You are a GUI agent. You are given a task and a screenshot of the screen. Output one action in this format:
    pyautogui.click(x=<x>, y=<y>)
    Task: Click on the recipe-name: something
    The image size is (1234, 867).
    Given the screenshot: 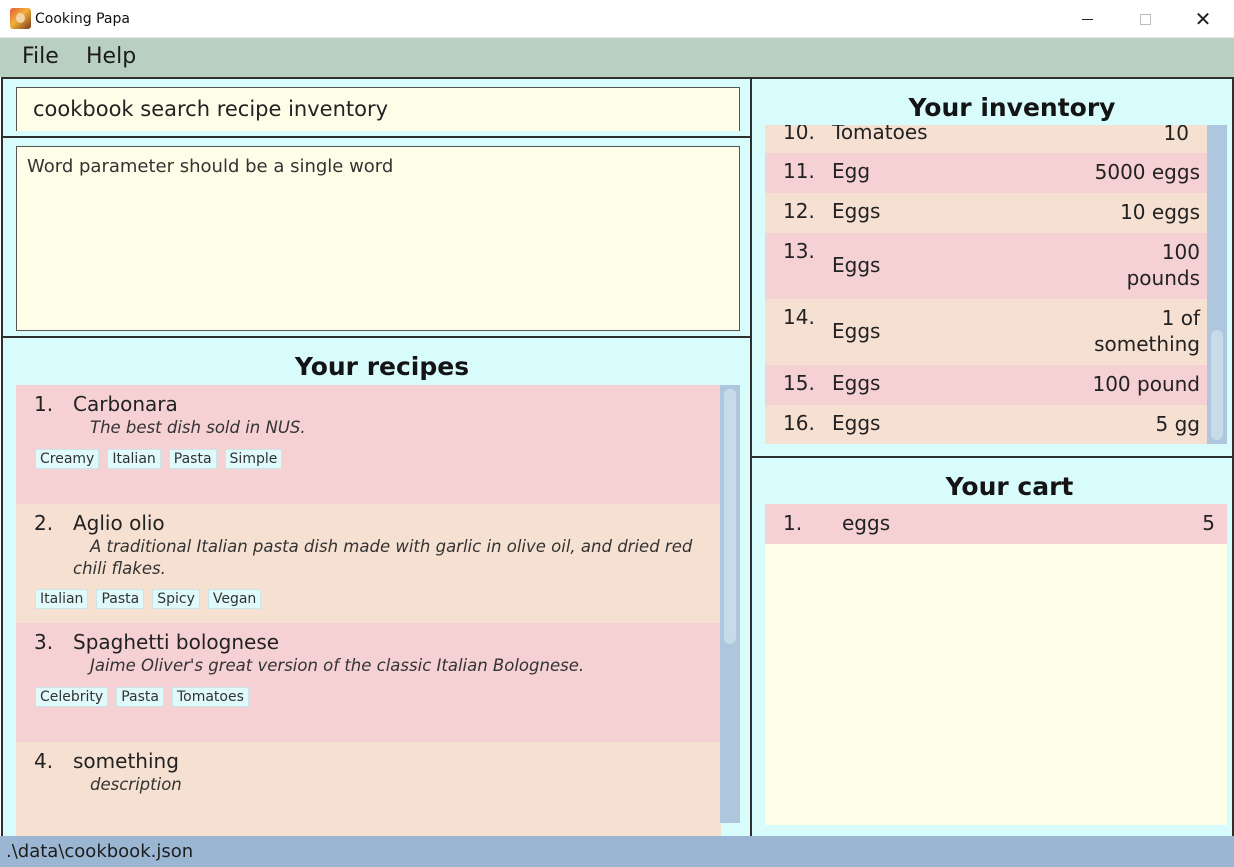 What is the action you would take?
    pyautogui.click(x=126, y=761)
    